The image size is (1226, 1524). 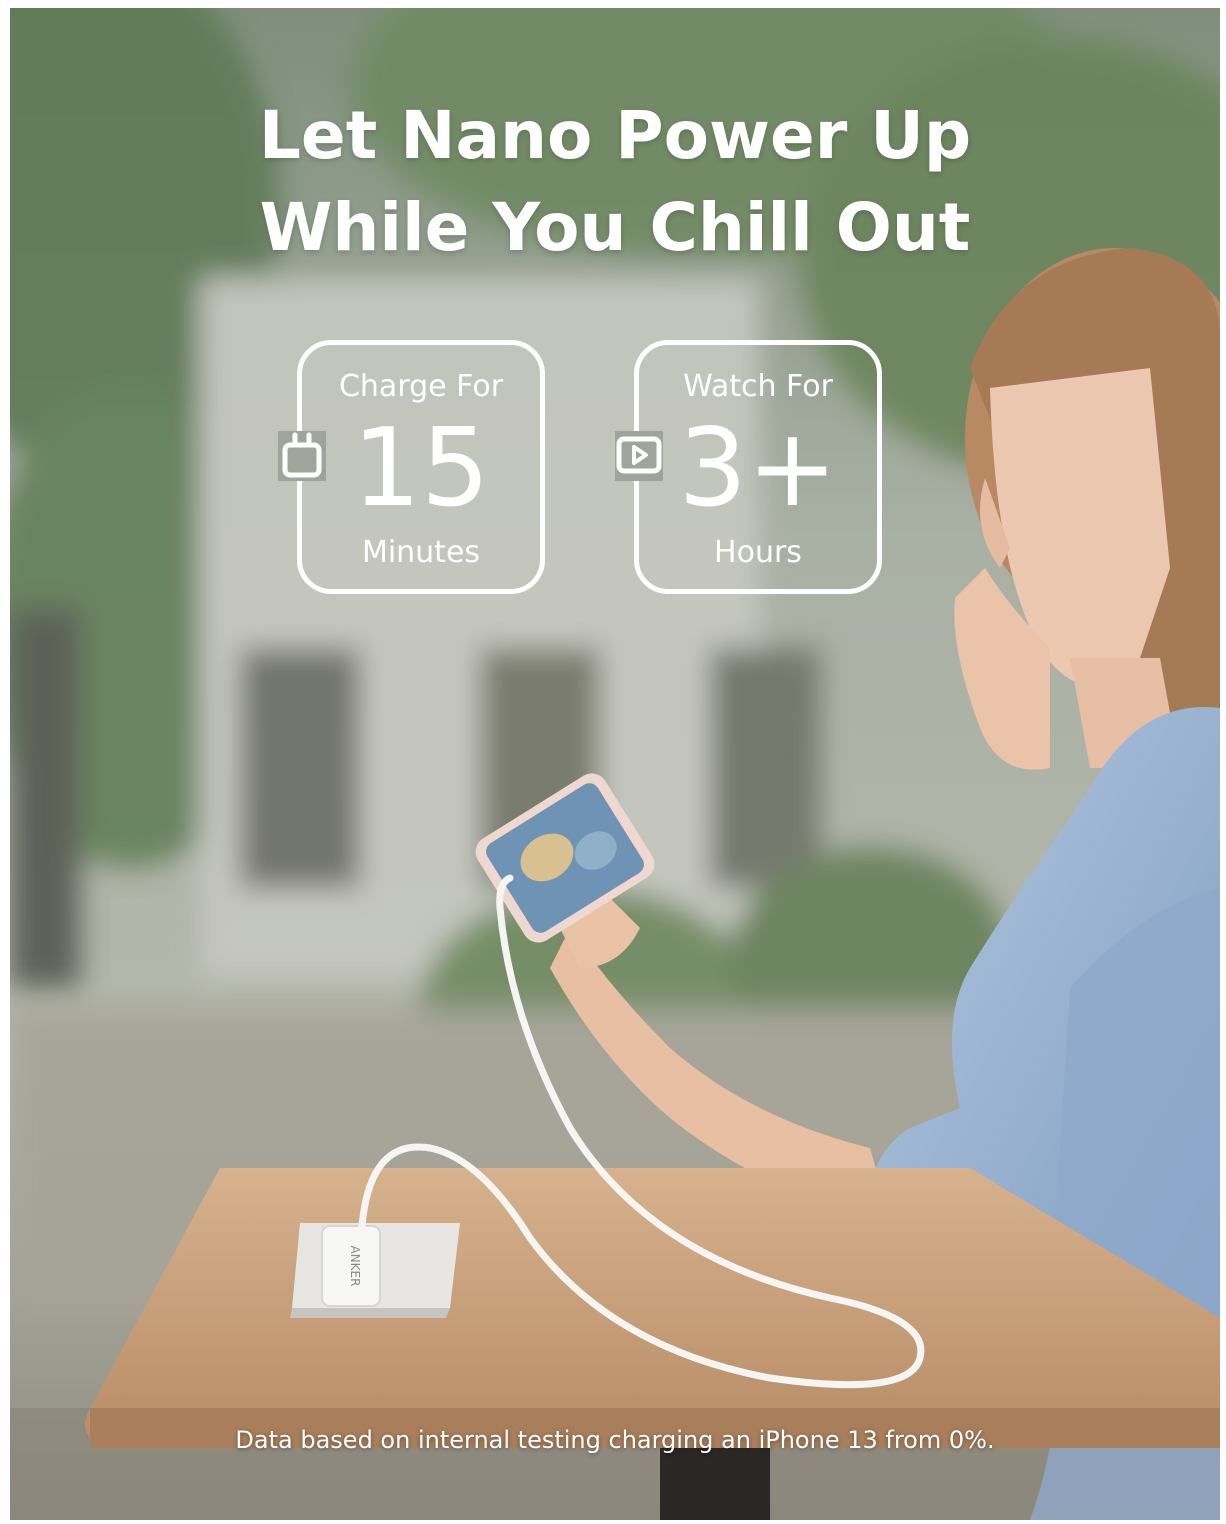 I want to click on headline-line-1: Let Nano Power Up, so click(x=615, y=135).